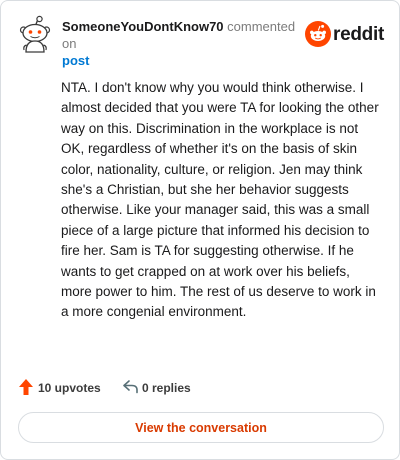 Image resolution: width=400 pixels, height=460 pixels. What do you see at coordinates (358, 34) in the screenshot?
I see `reddit-wordmark: reddit` at bounding box center [358, 34].